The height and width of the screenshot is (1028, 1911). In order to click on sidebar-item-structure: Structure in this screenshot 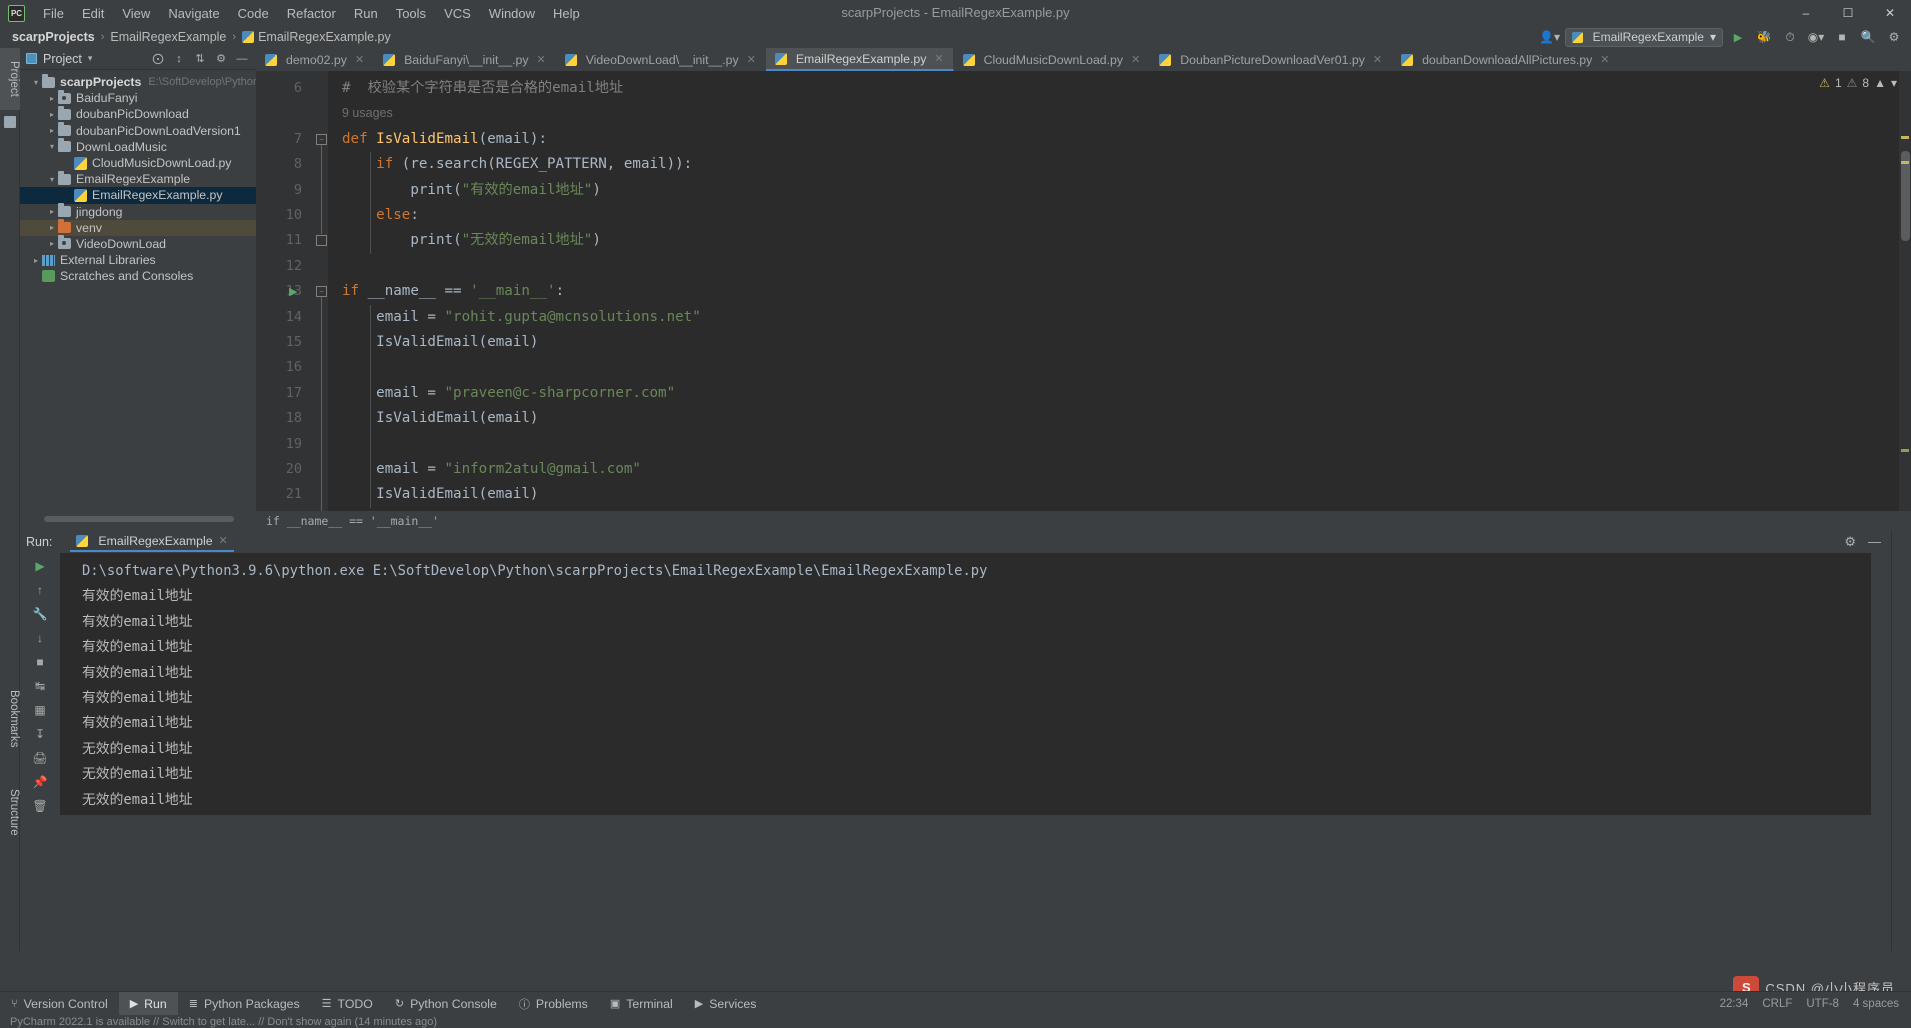, I will do `click(10, 812)`.